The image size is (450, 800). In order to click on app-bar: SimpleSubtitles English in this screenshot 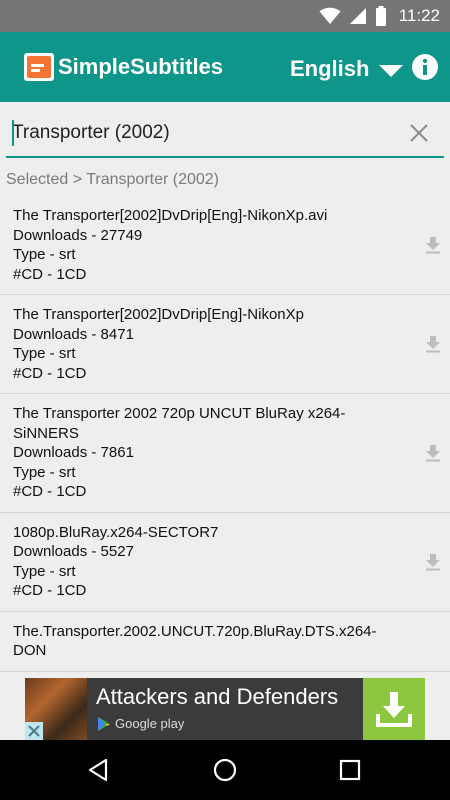, I will do `click(225, 67)`.